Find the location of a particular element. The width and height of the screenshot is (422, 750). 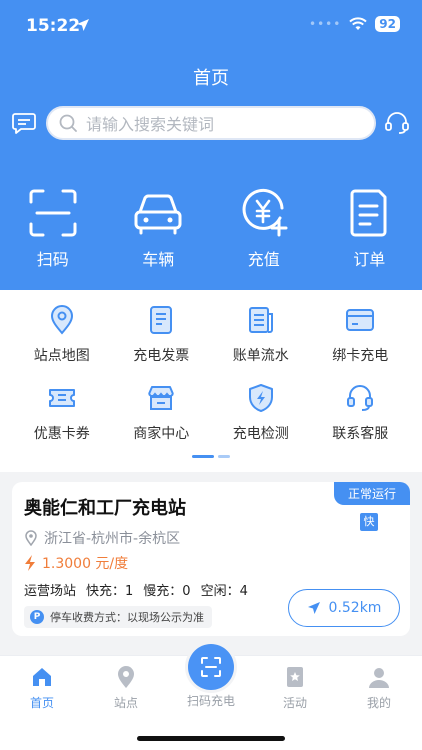

service-label: 绑卡充电 is located at coordinates (360, 356).